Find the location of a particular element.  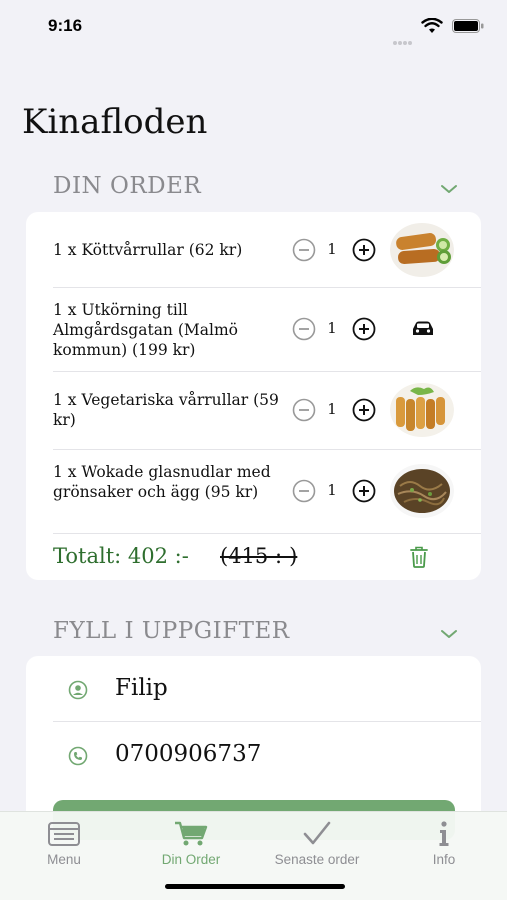

wifi-icon is located at coordinates (432, 25).